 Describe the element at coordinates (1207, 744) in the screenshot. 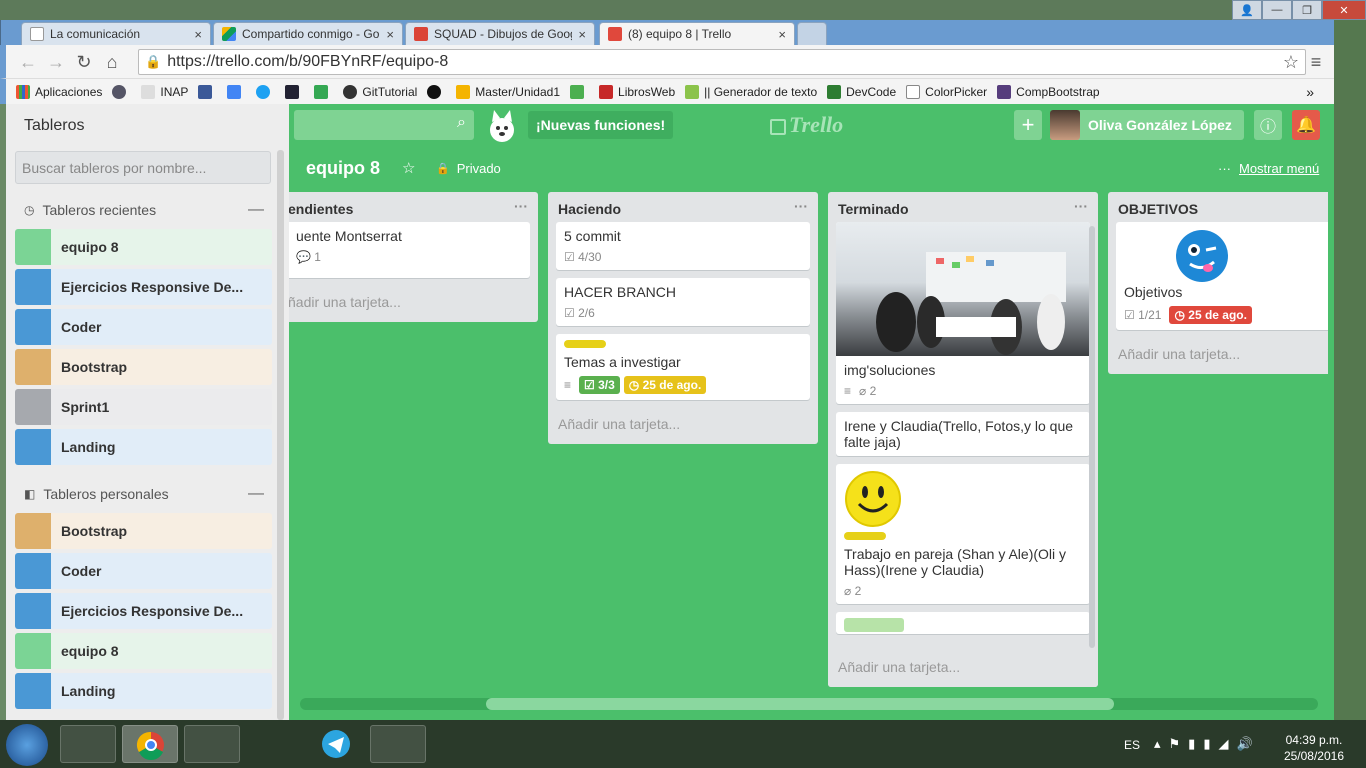

I see `system-tray-icons: ▴⚑▮▮◢🔊` at that location.